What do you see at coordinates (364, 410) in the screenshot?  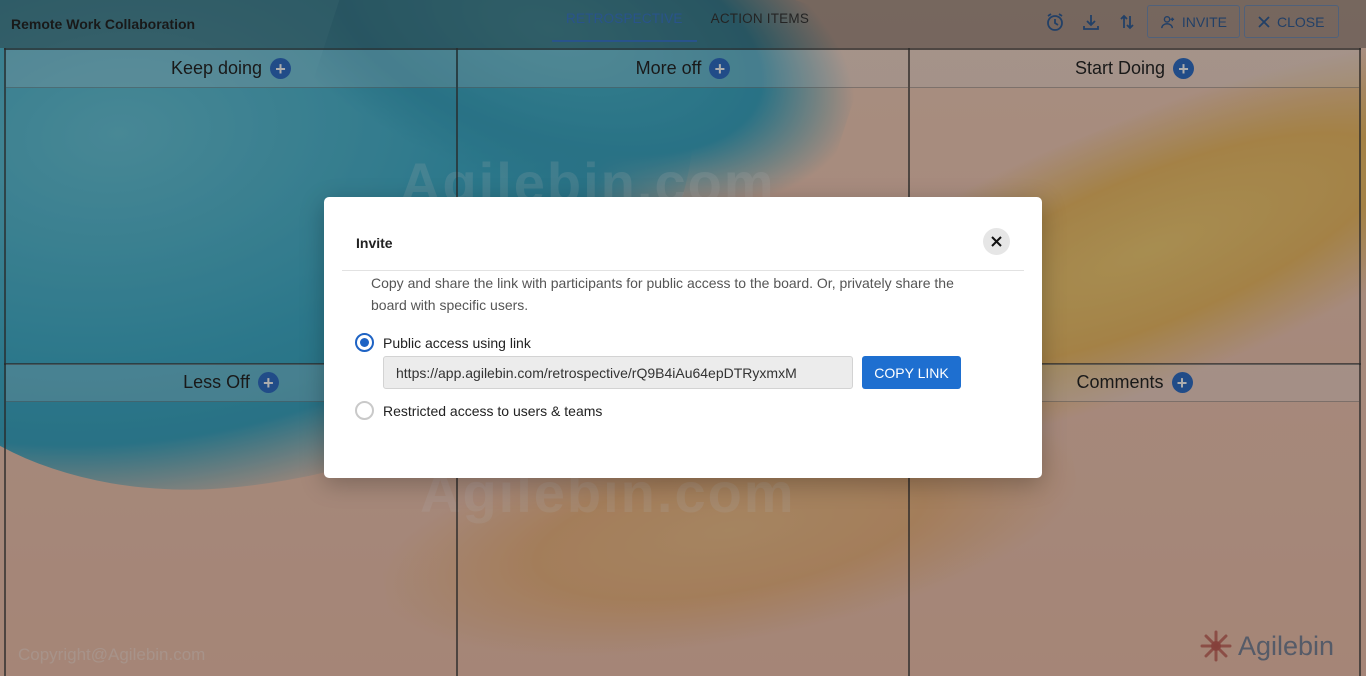 I see `restricted-access-radio` at bounding box center [364, 410].